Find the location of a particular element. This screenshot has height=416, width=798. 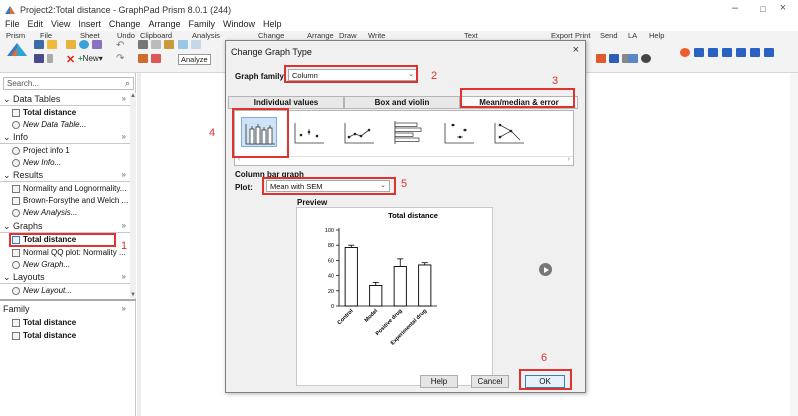

ime-mic-icon is located at coordinates (727, 52).